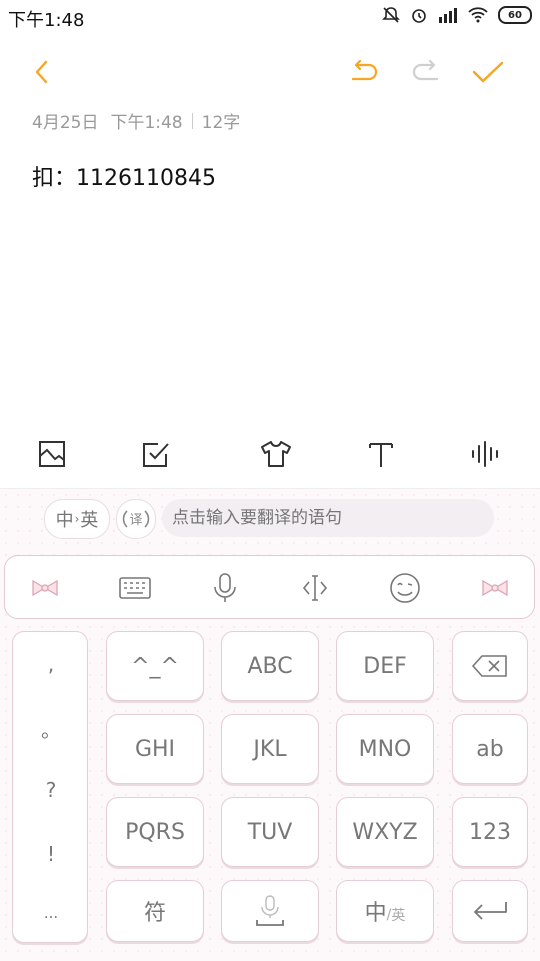  I want to click on key-jkl-label: JKL, so click(270, 749).